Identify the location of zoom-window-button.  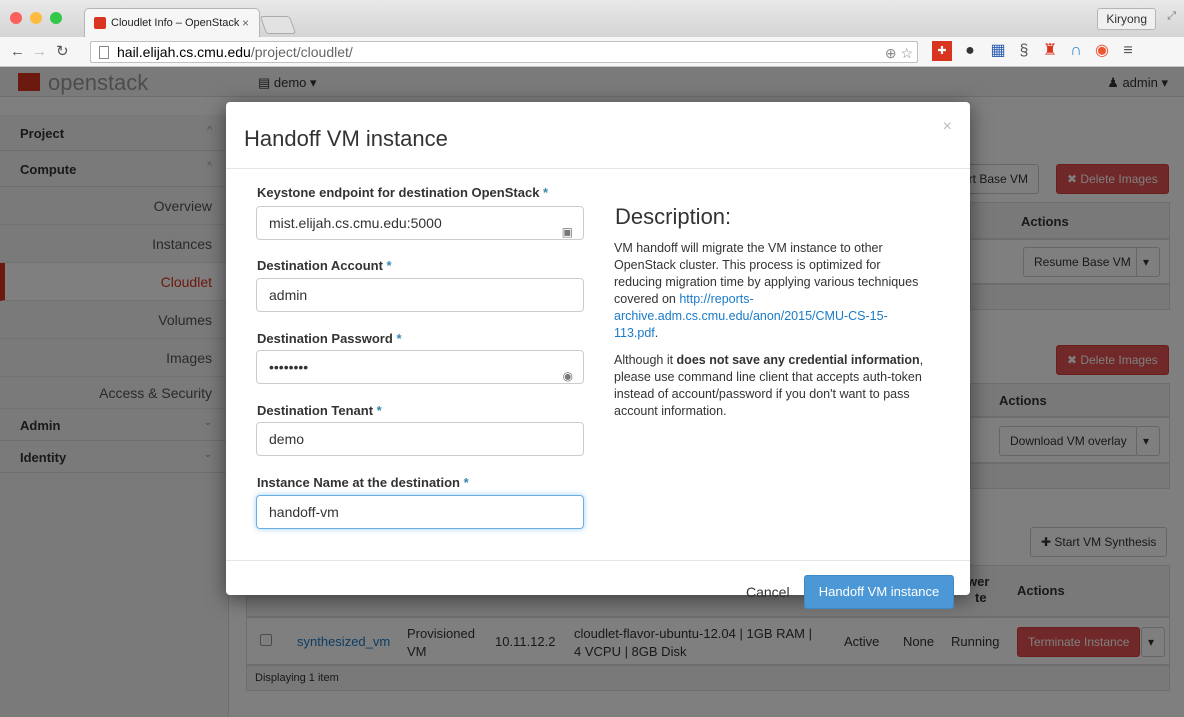
(56, 18).